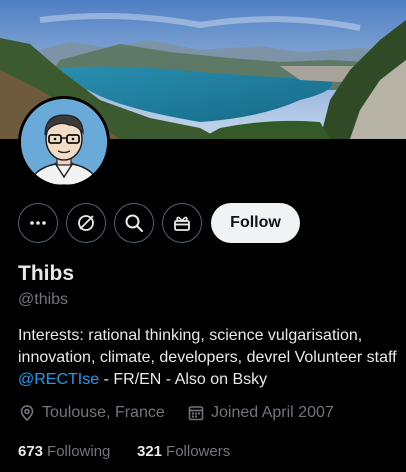  Describe the element at coordinates (27, 413) in the screenshot. I see `location-pin-icon` at that location.